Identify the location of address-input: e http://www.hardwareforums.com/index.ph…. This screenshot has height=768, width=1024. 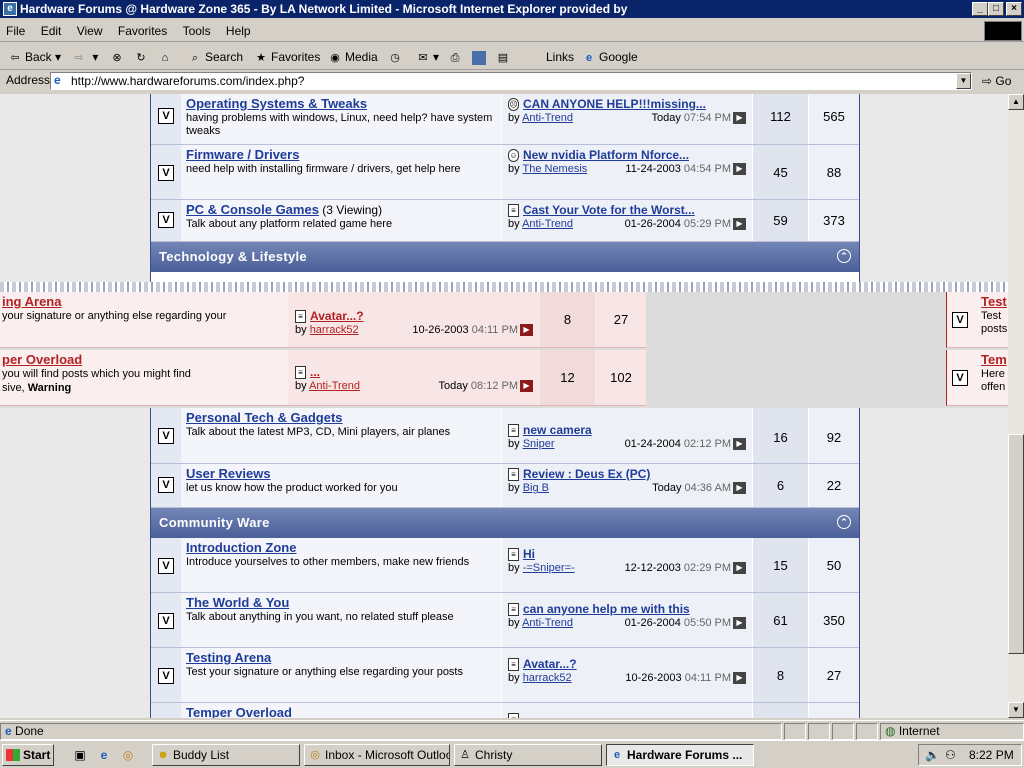
(511, 81).